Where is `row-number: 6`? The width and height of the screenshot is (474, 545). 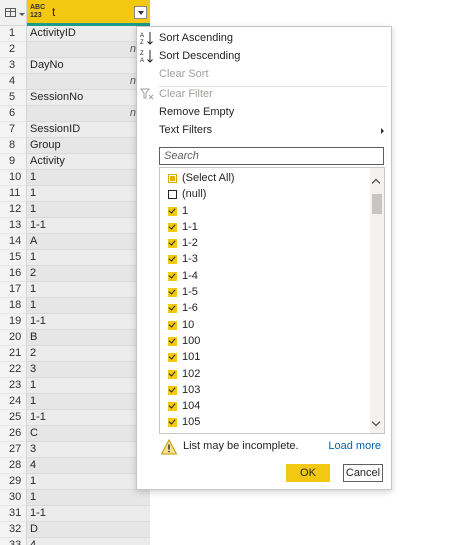
row-number: 6 is located at coordinates (13, 114).